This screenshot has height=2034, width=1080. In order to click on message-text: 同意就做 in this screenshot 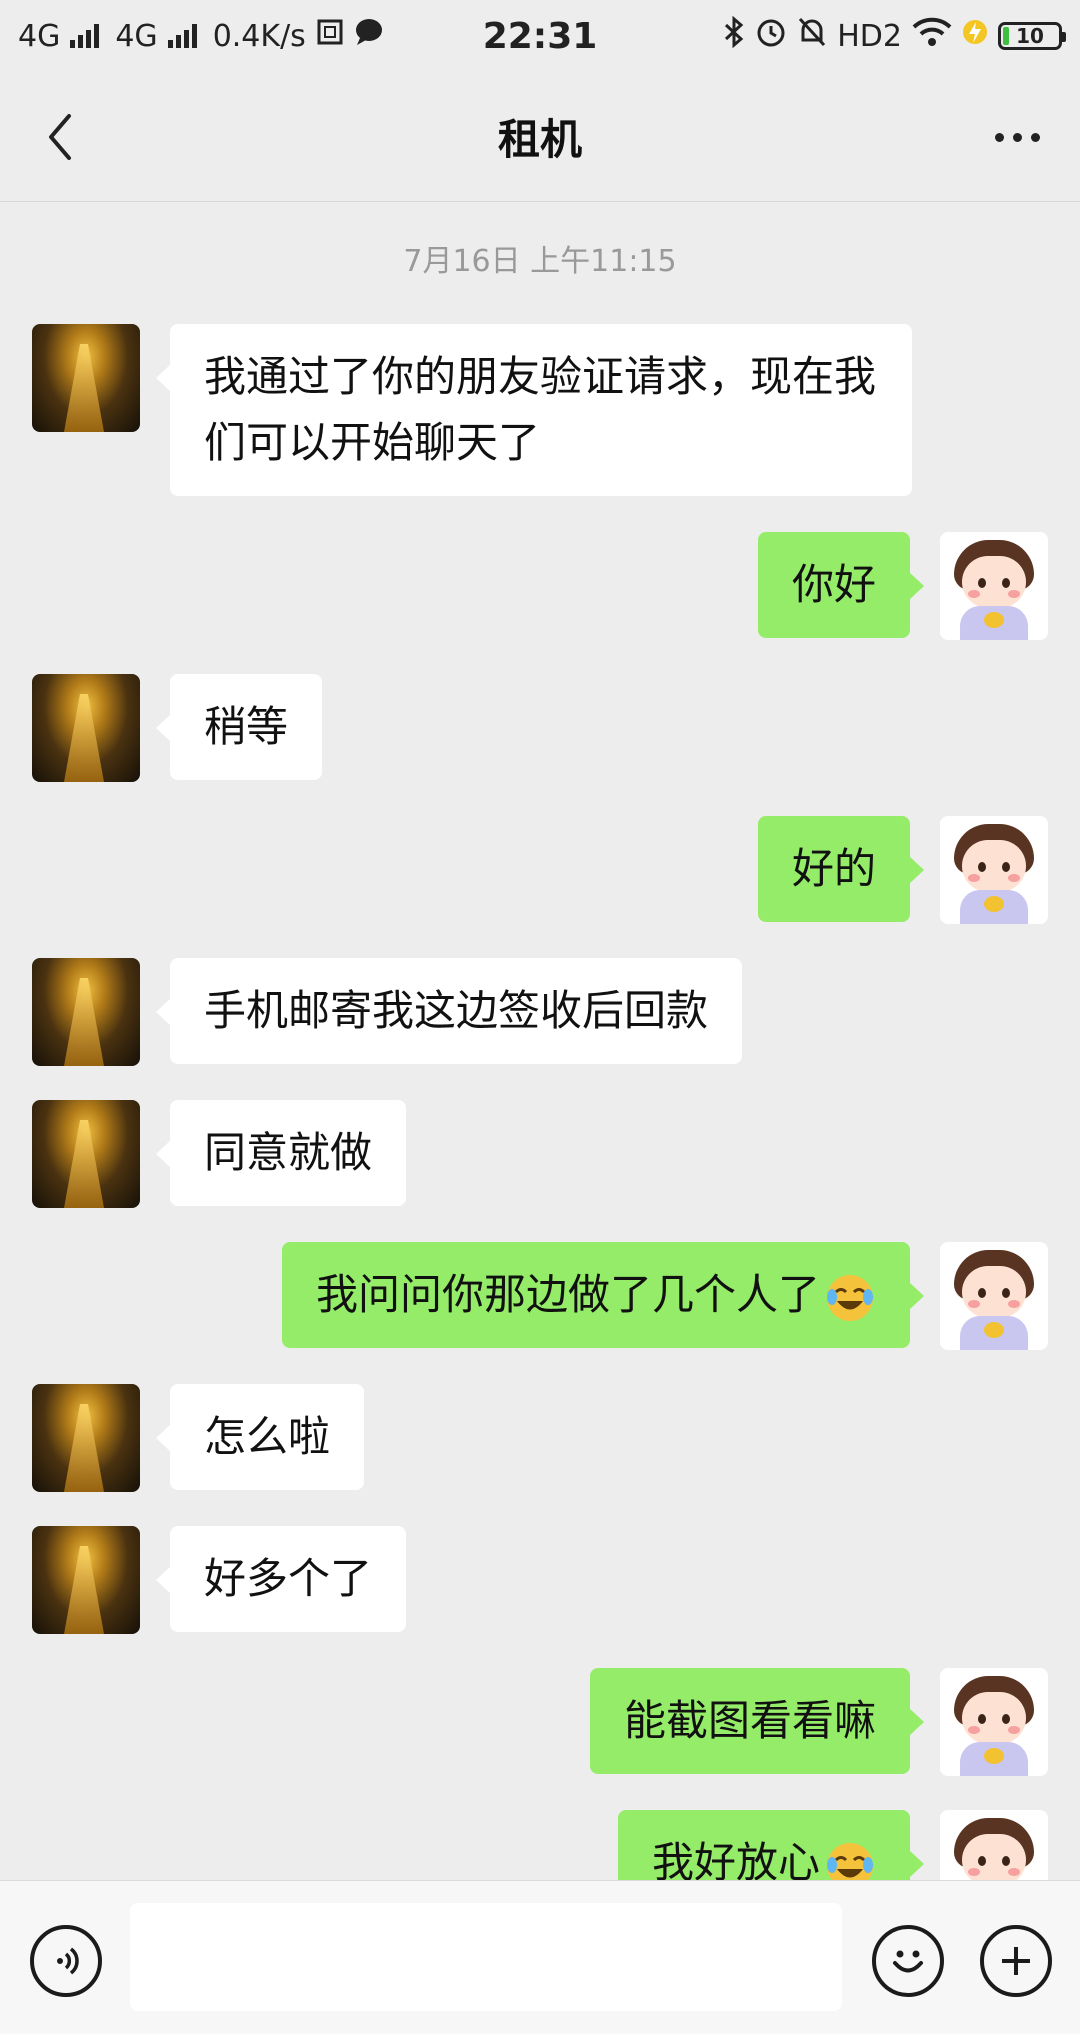, I will do `click(288, 1152)`.